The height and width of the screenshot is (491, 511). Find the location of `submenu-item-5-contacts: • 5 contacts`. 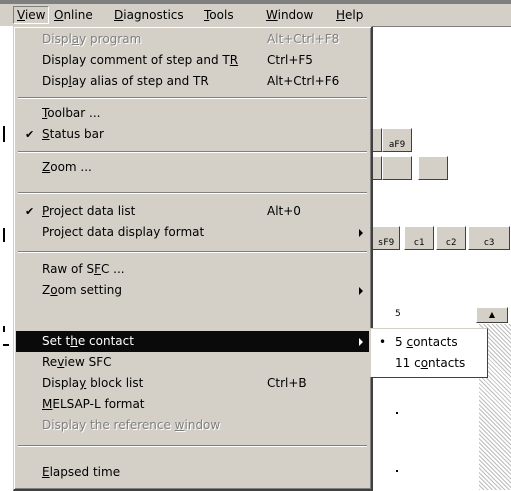

submenu-item-5-contacts: • 5 contacts is located at coordinates (429, 342).